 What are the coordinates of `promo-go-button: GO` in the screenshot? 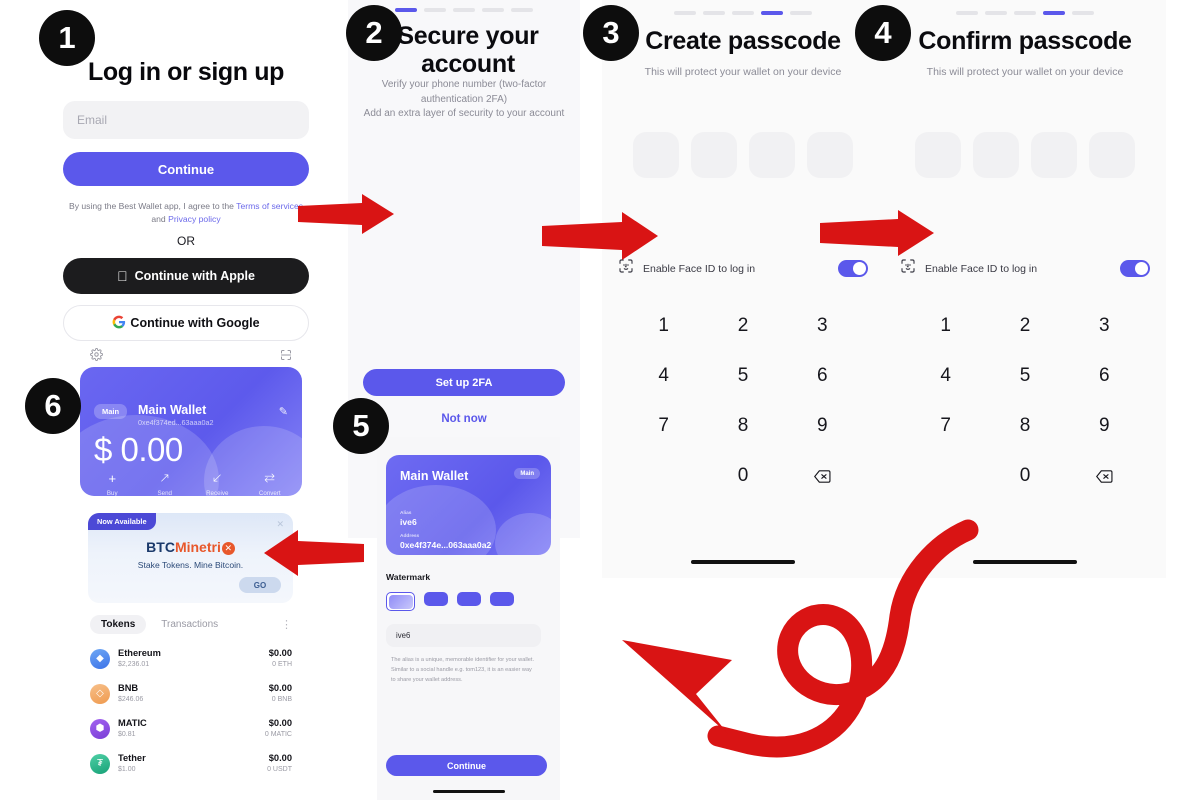 It's located at (260, 585).